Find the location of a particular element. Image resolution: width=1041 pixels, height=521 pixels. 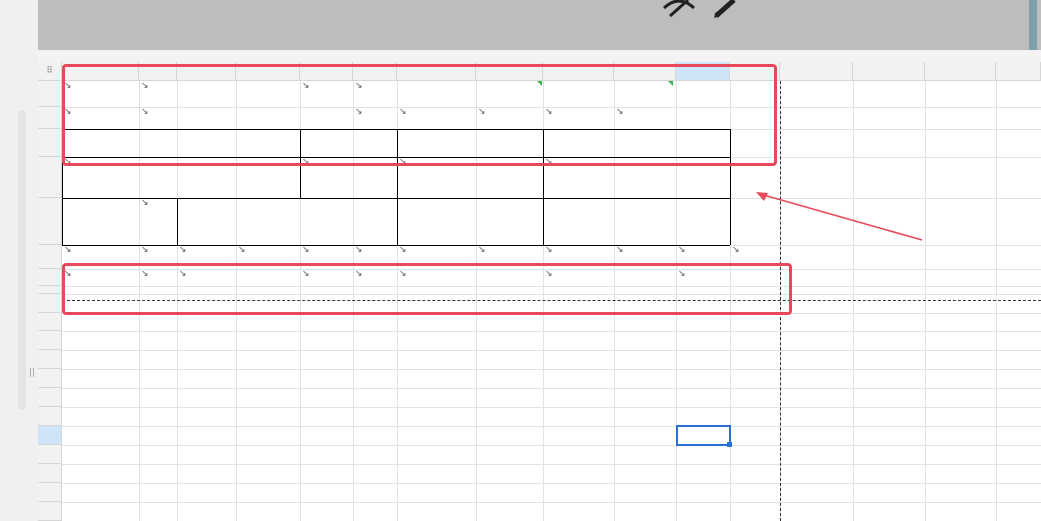

total-formula is located at coordinates (269, 221).